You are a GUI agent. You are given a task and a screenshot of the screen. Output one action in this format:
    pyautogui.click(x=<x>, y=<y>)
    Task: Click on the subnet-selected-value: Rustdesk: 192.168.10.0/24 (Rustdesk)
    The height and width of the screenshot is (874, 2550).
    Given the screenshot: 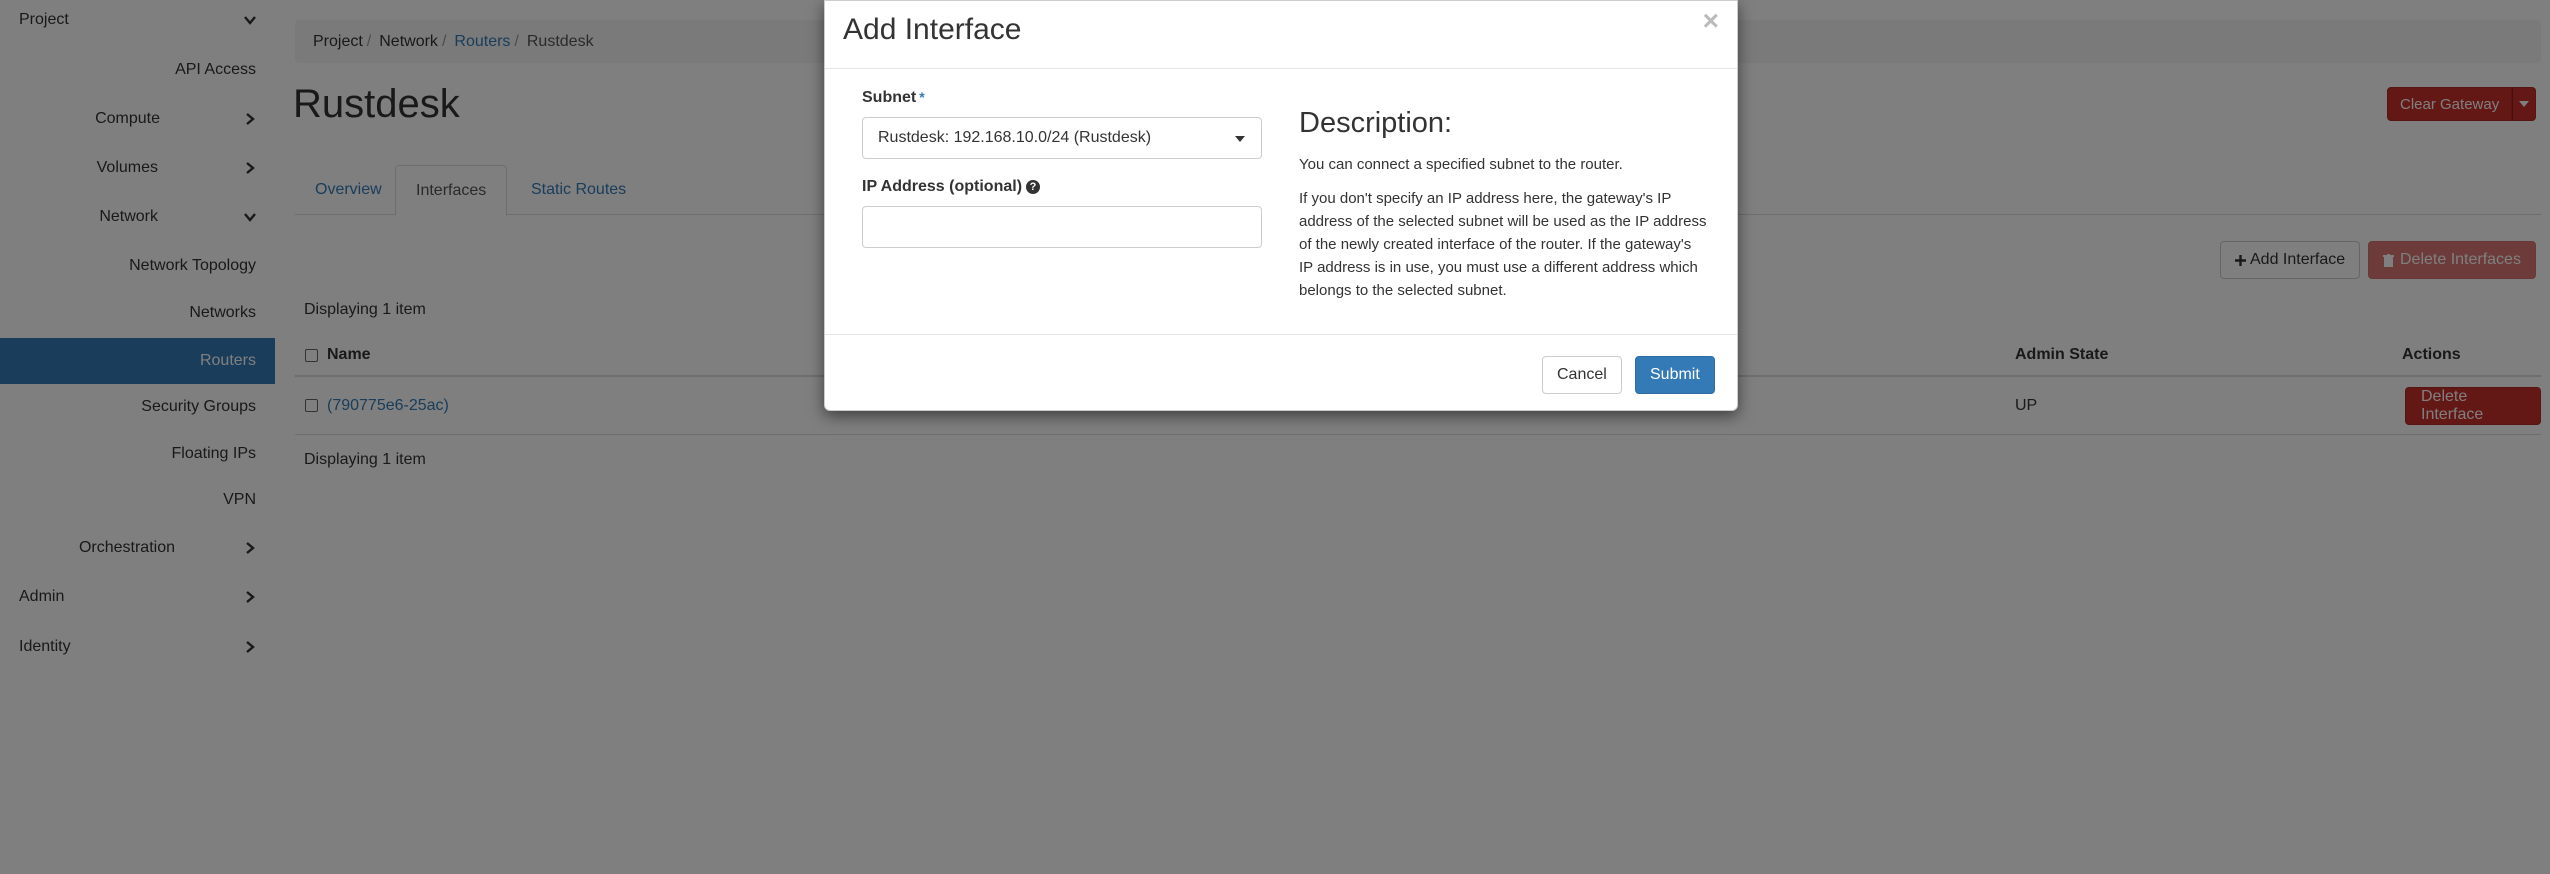 What is the action you would take?
    pyautogui.click(x=1015, y=137)
    